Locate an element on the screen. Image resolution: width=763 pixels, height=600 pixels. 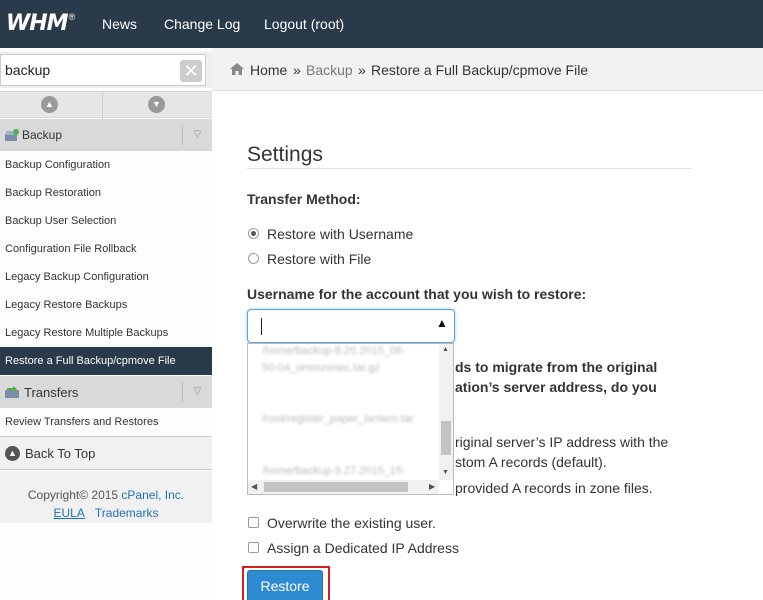
dropdown-option: 50-04_ommzonec.tar.gz is located at coordinates (321, 368).